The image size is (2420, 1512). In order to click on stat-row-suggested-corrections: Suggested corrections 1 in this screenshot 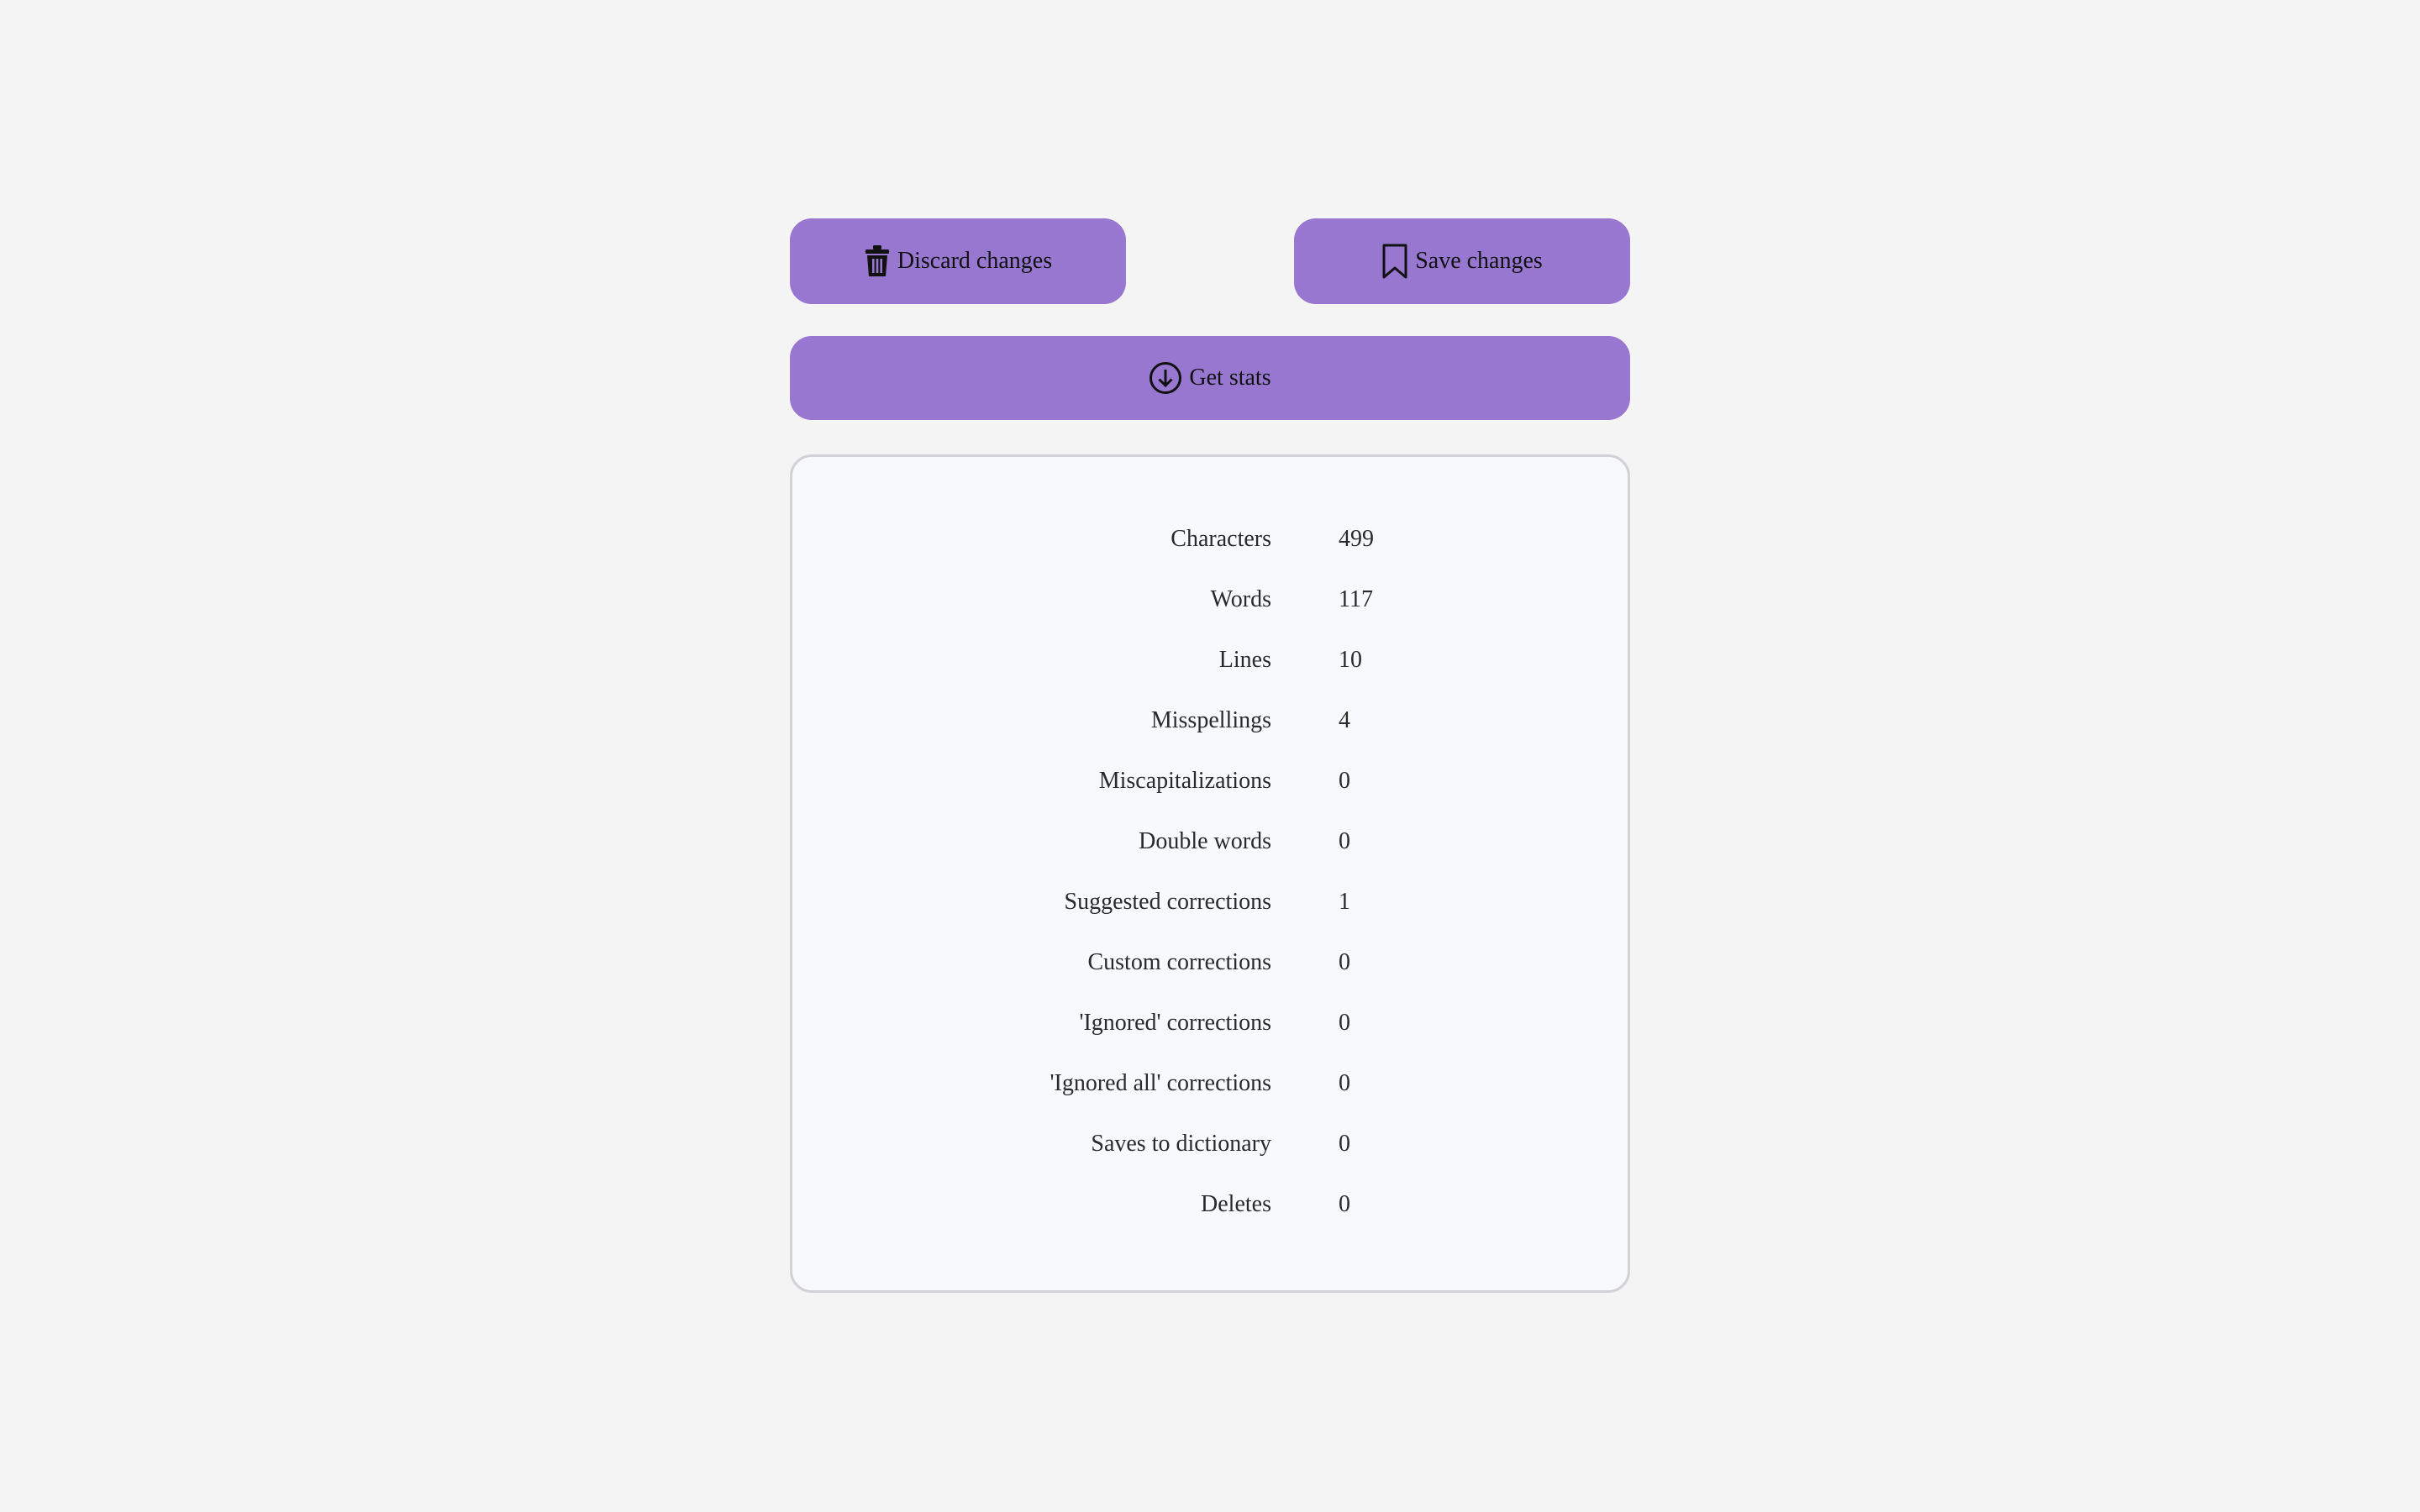, I will do `click(1210, 919)`.